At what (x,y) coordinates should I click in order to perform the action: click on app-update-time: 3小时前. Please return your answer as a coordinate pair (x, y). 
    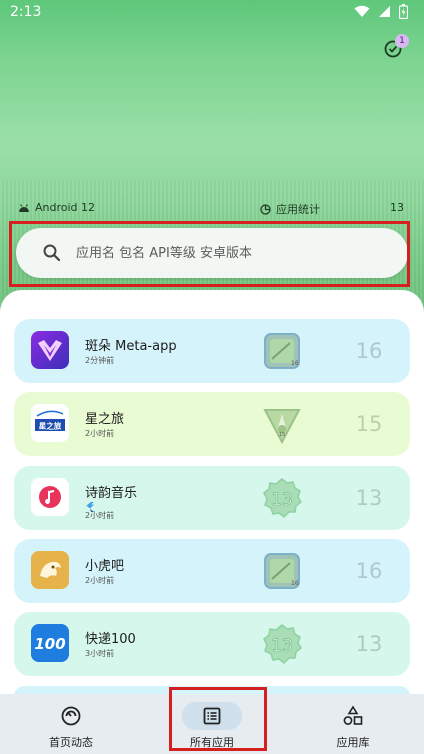
    Looking at the image, I should click on (100, 653).